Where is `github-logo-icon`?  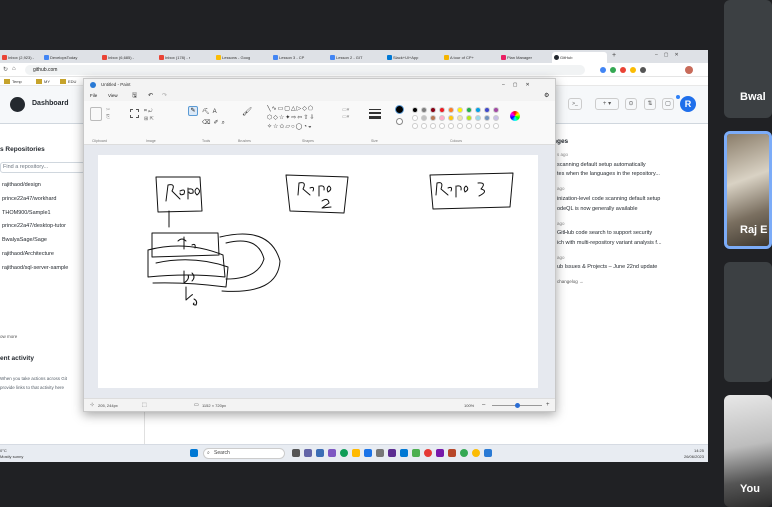
github-logo-icon is located at coordinates (17, 104).